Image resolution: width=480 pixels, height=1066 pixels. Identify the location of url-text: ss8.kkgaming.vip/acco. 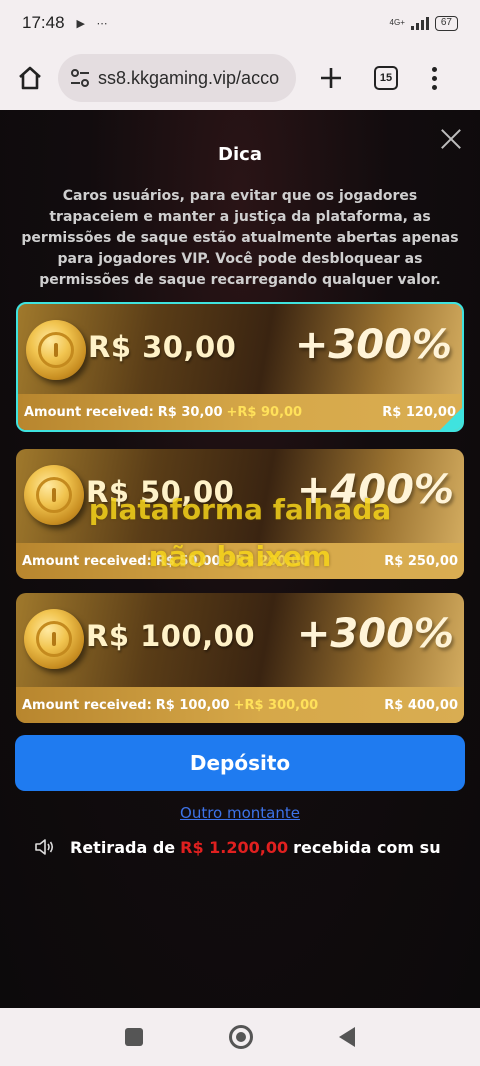
(189, 77).